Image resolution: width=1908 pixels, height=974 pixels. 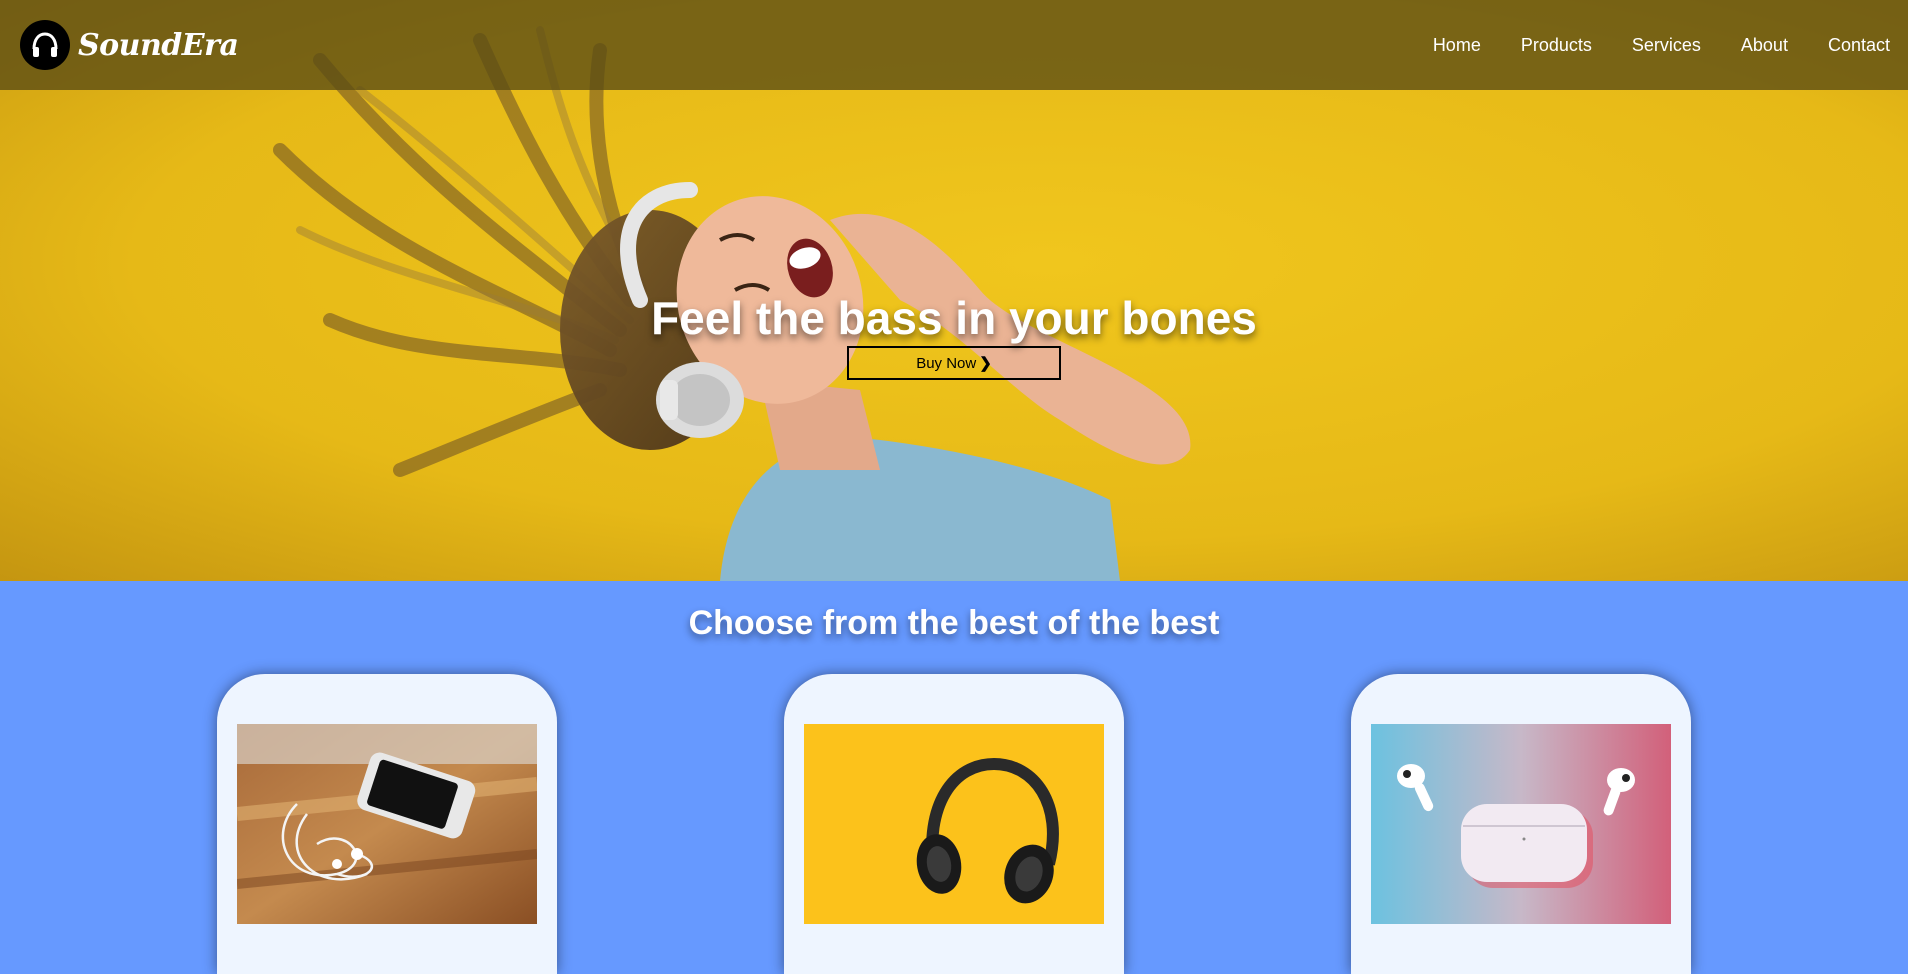 I want to click on buy-now-label: Buy Now, so click(x=946, y=363).